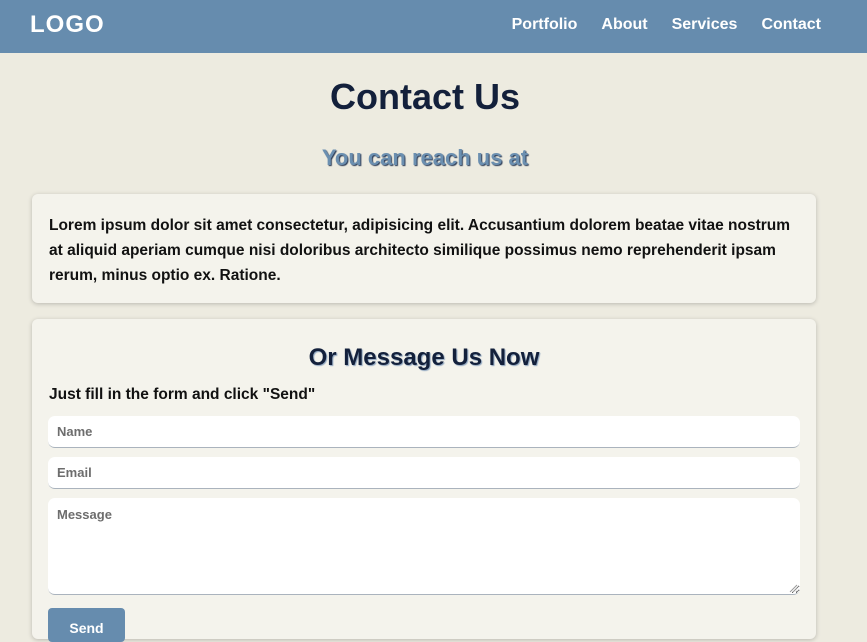 This screenshot has width=867, height=642. Describe the element at coordinates (654, 25) in the screenshot. I see `nav-links: Portfolio About Services Contact` at that location.